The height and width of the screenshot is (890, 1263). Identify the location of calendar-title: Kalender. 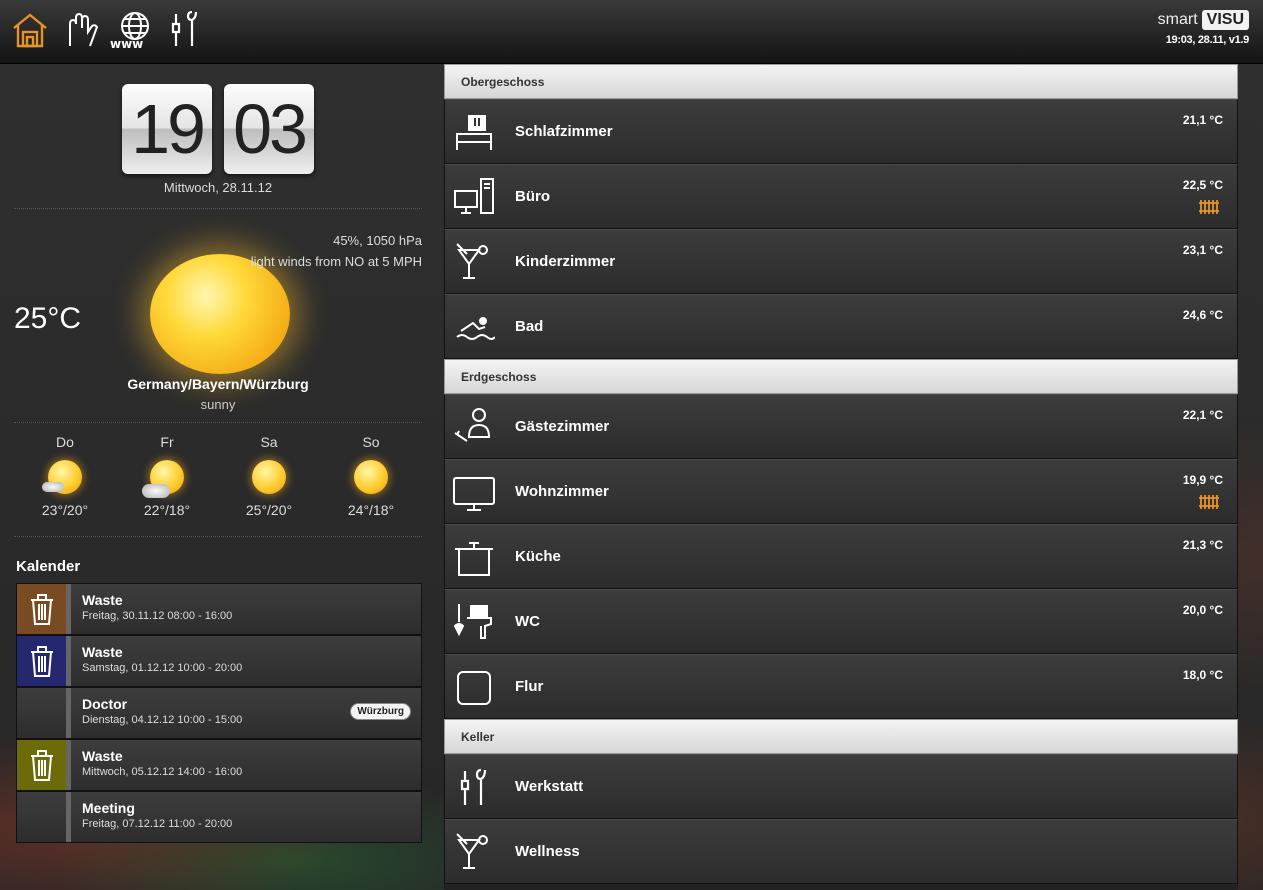
(48, 566).